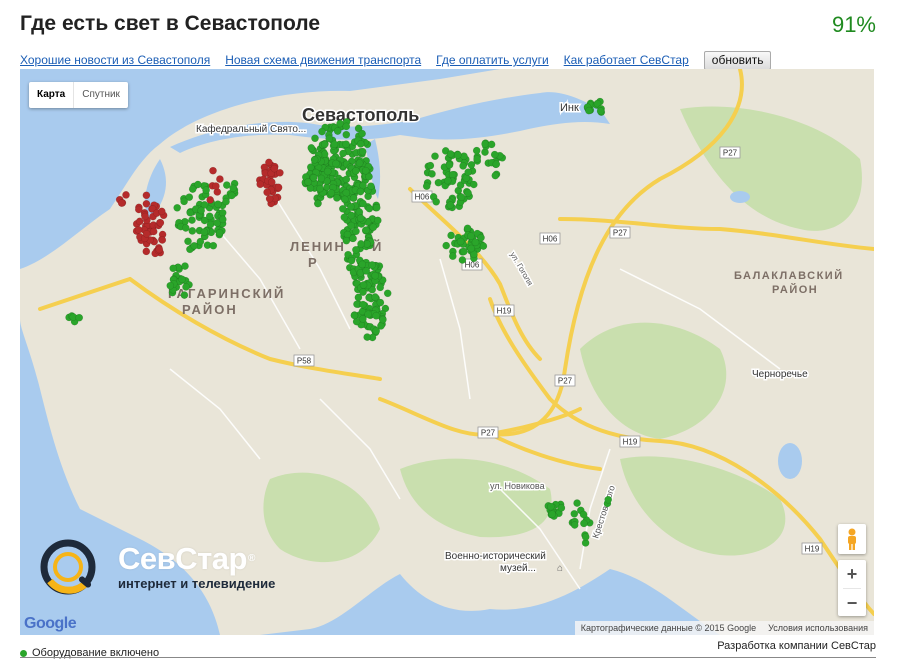 This screenshot has height=660, width=900. Describe the element at coordinates (323, 60) in the screenshot. I see `link-transport-scheme: Новая схема движения транспорта` at that location.